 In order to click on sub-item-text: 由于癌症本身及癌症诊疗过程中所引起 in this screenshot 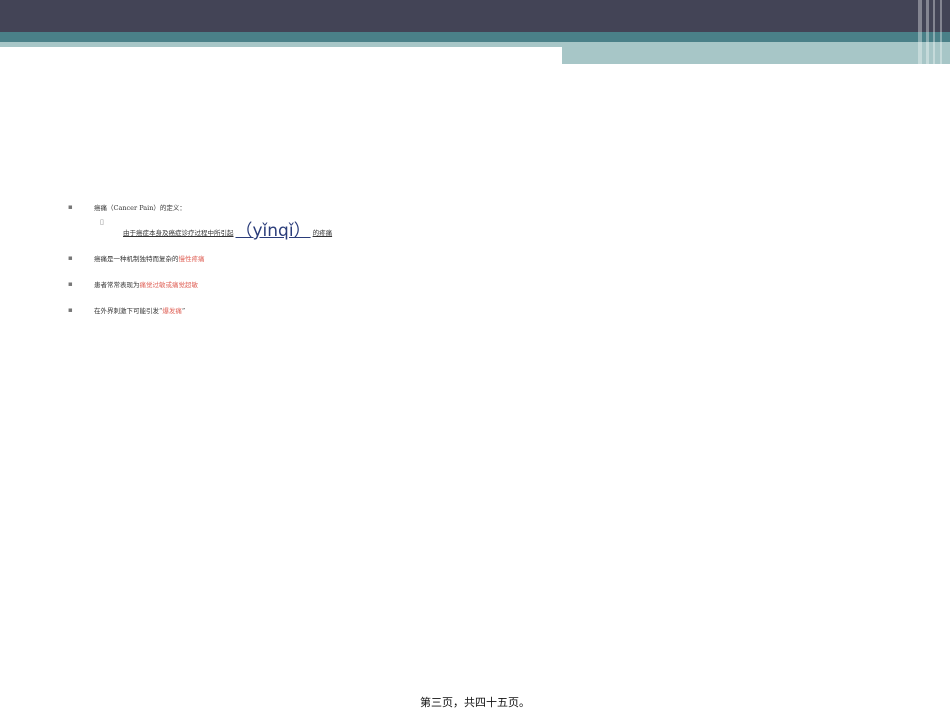, I will do `click(178, 233)`.